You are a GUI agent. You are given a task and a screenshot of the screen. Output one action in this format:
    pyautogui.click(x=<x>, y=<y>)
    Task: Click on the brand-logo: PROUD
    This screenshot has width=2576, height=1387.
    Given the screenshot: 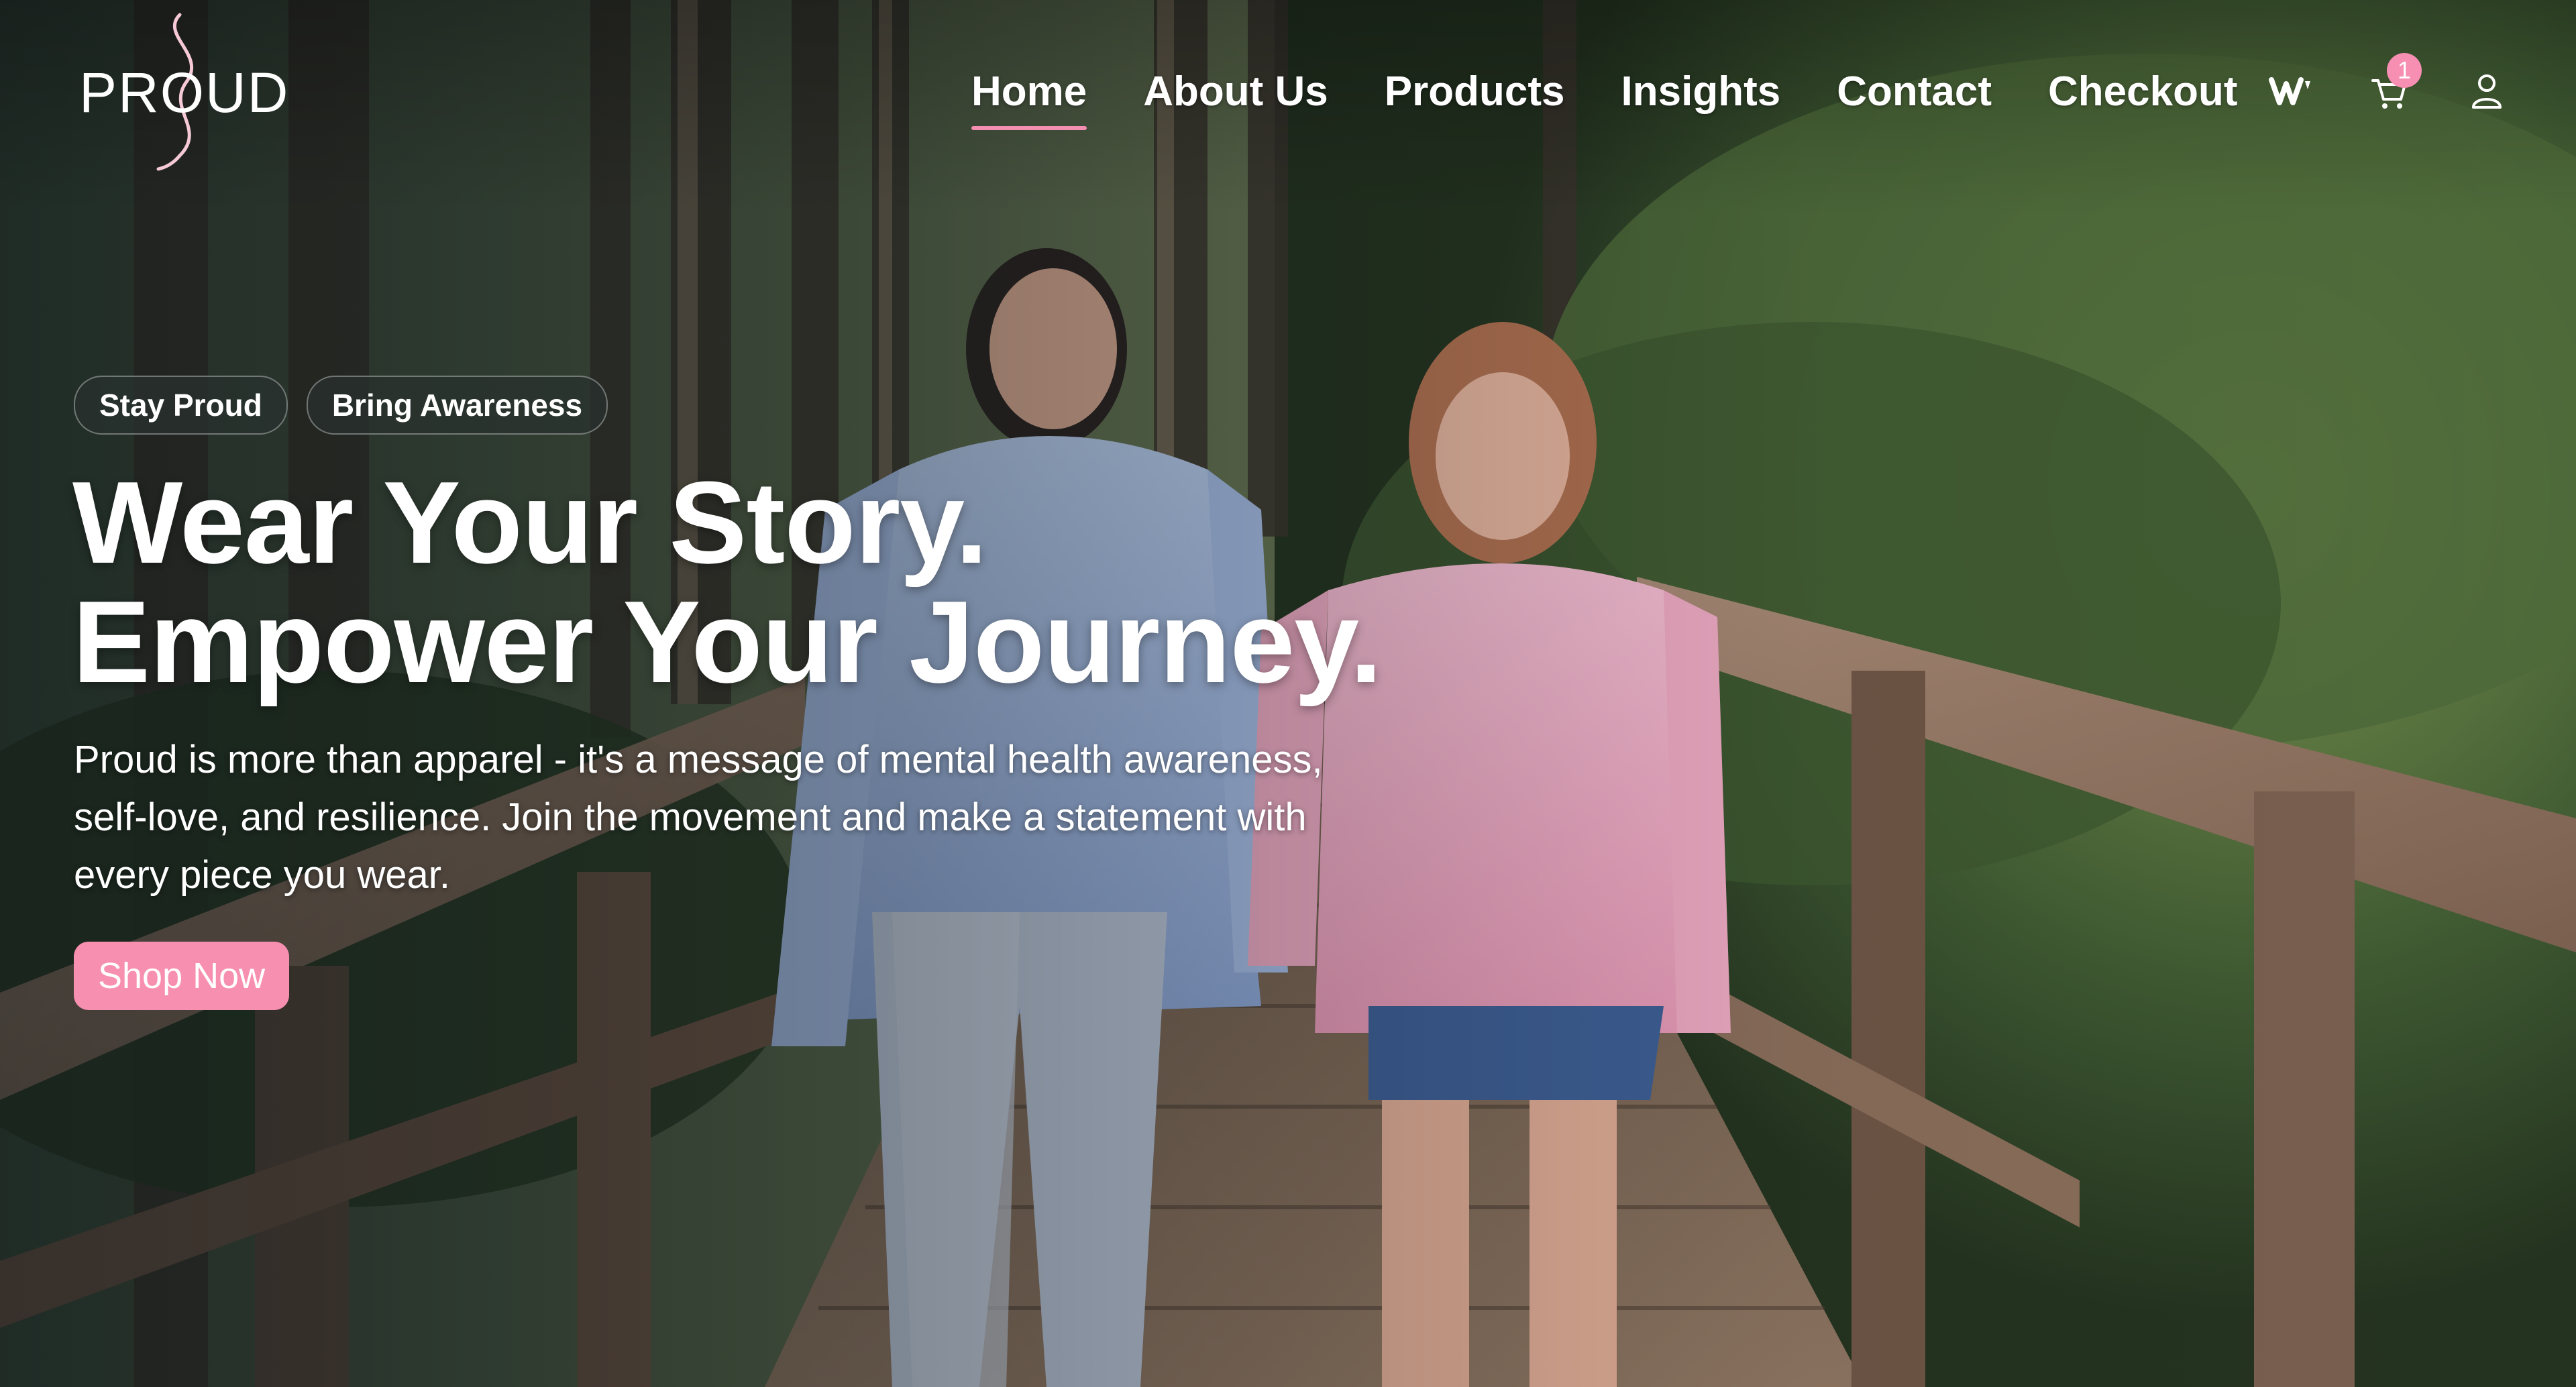 What is the action you would take?
    pyautogui.click(x=184, y=92)
    